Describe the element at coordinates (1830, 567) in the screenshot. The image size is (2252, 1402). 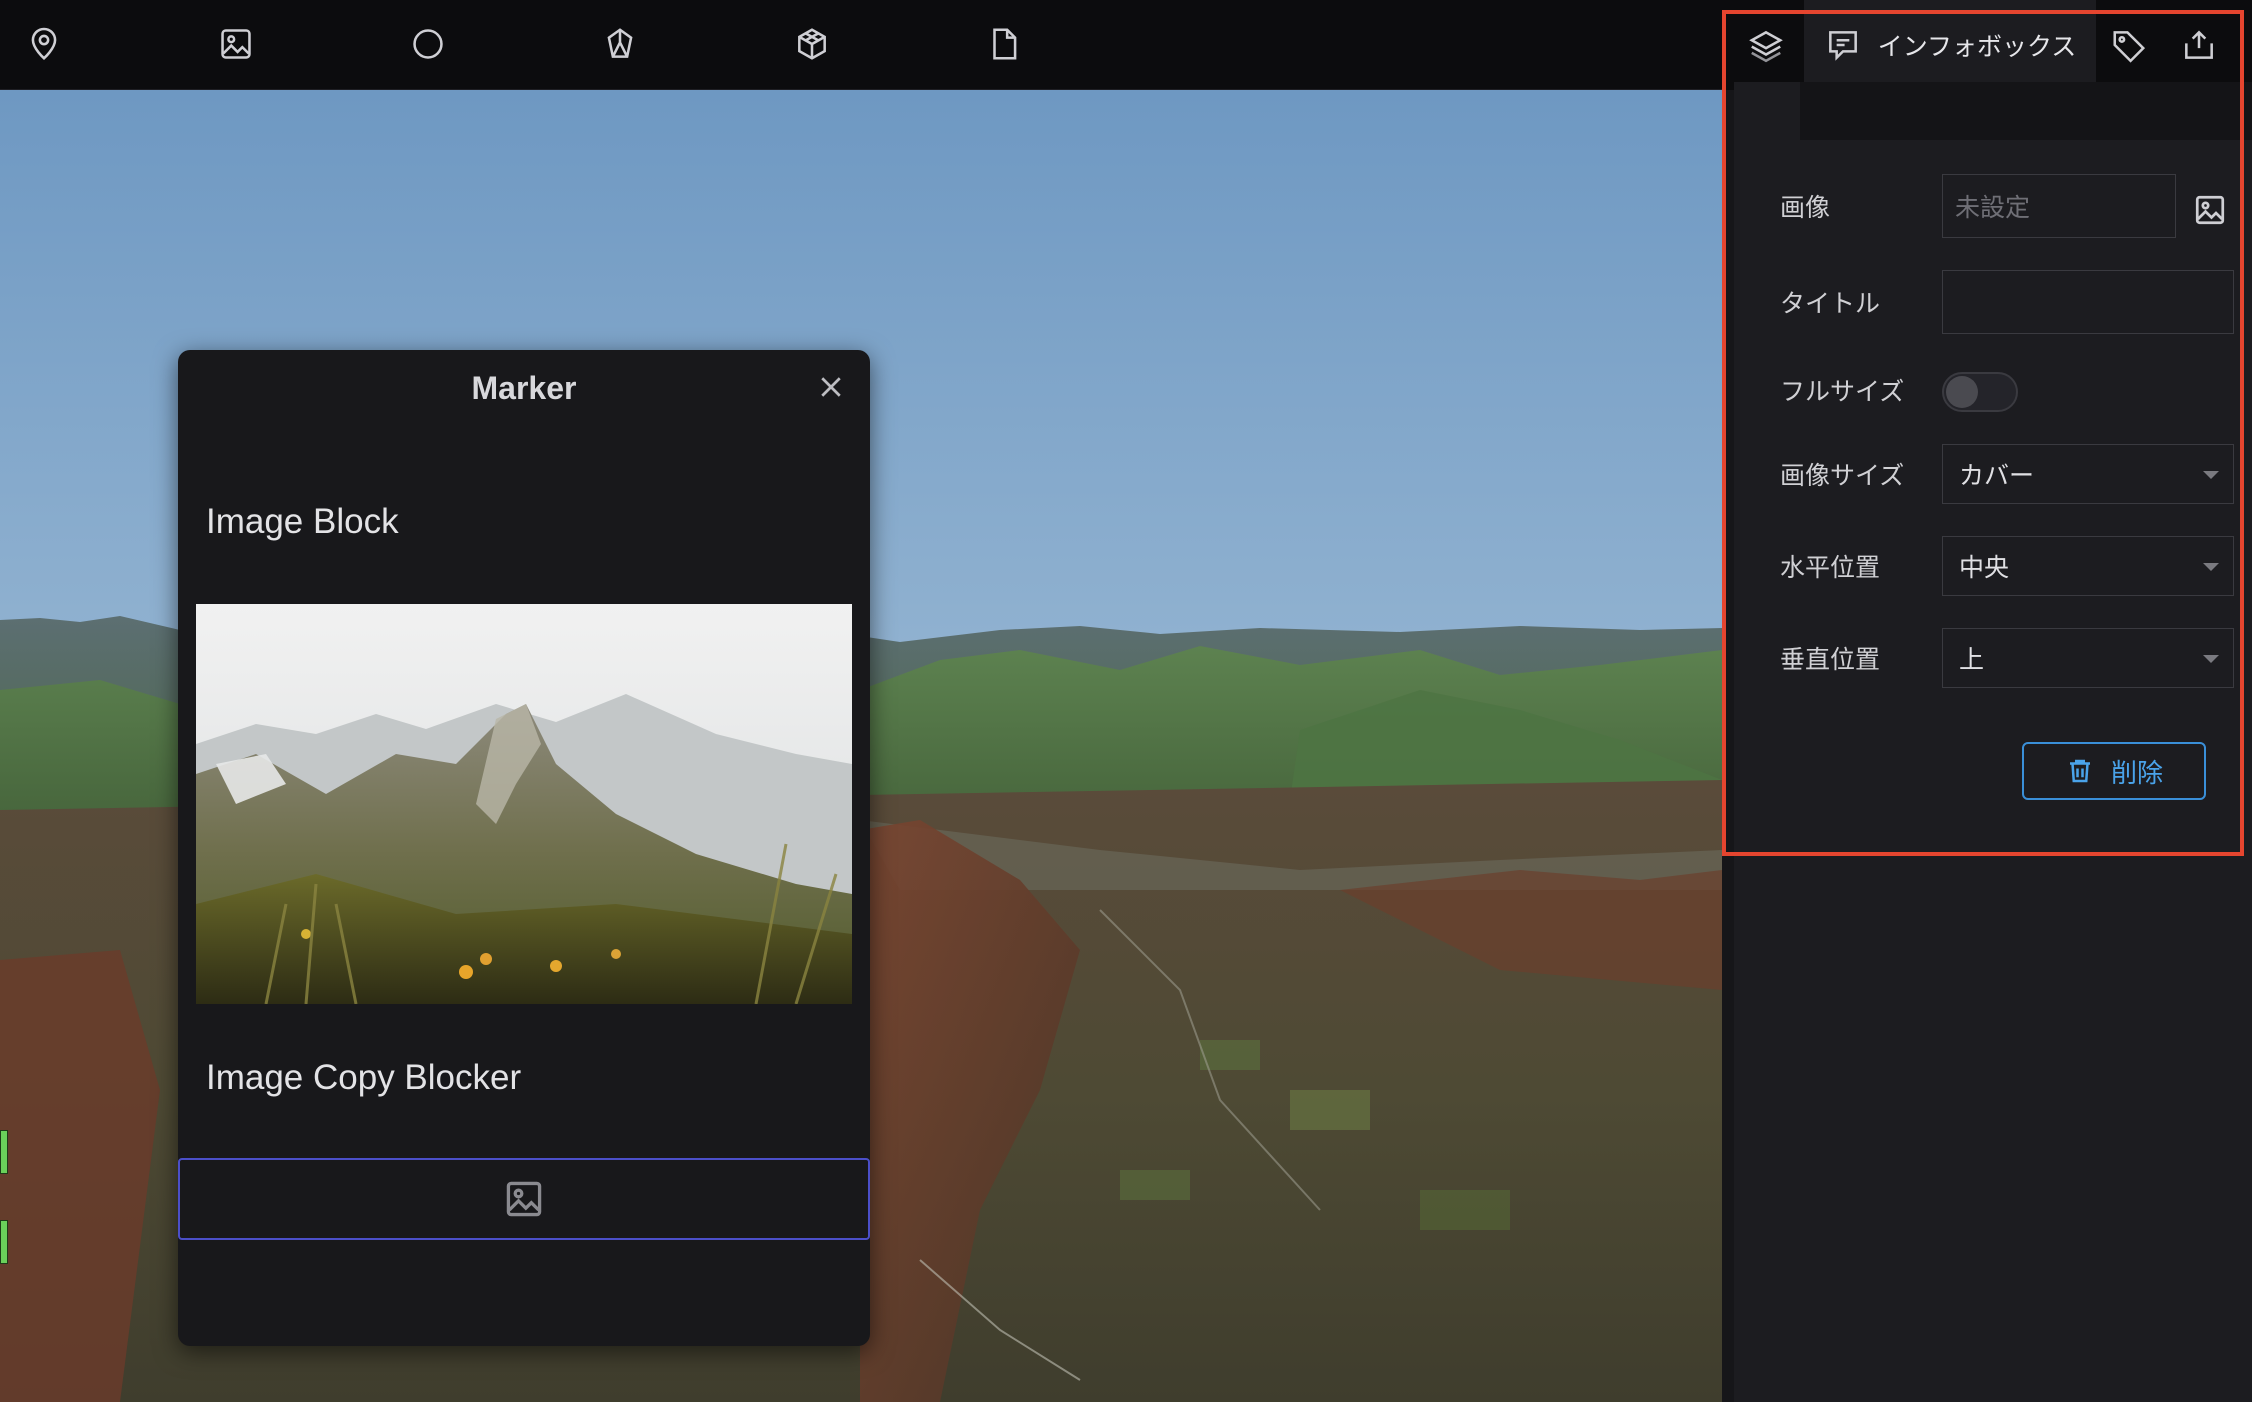
I see `horizontal-position-label: 水平位置` at that location.